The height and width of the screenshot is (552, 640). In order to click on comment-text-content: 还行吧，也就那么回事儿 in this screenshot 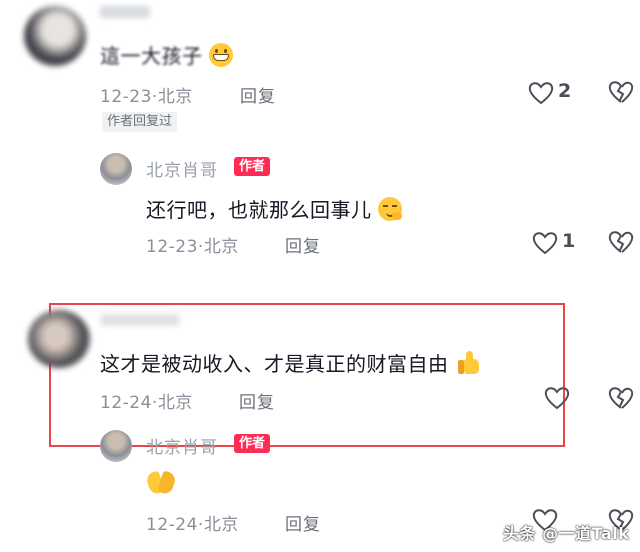, I will do `click(259, 210)`.